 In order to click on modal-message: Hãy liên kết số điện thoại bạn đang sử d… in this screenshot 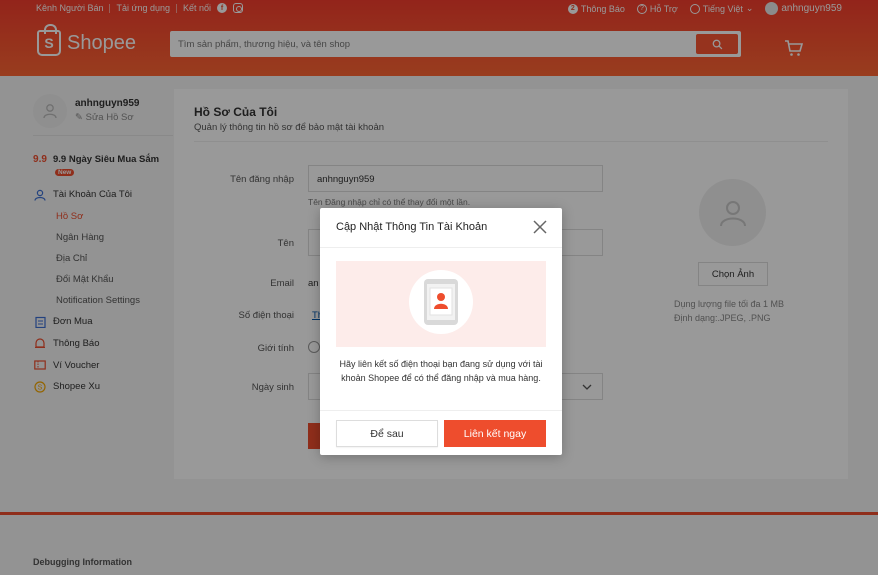, I will do `click(441, 371)`.